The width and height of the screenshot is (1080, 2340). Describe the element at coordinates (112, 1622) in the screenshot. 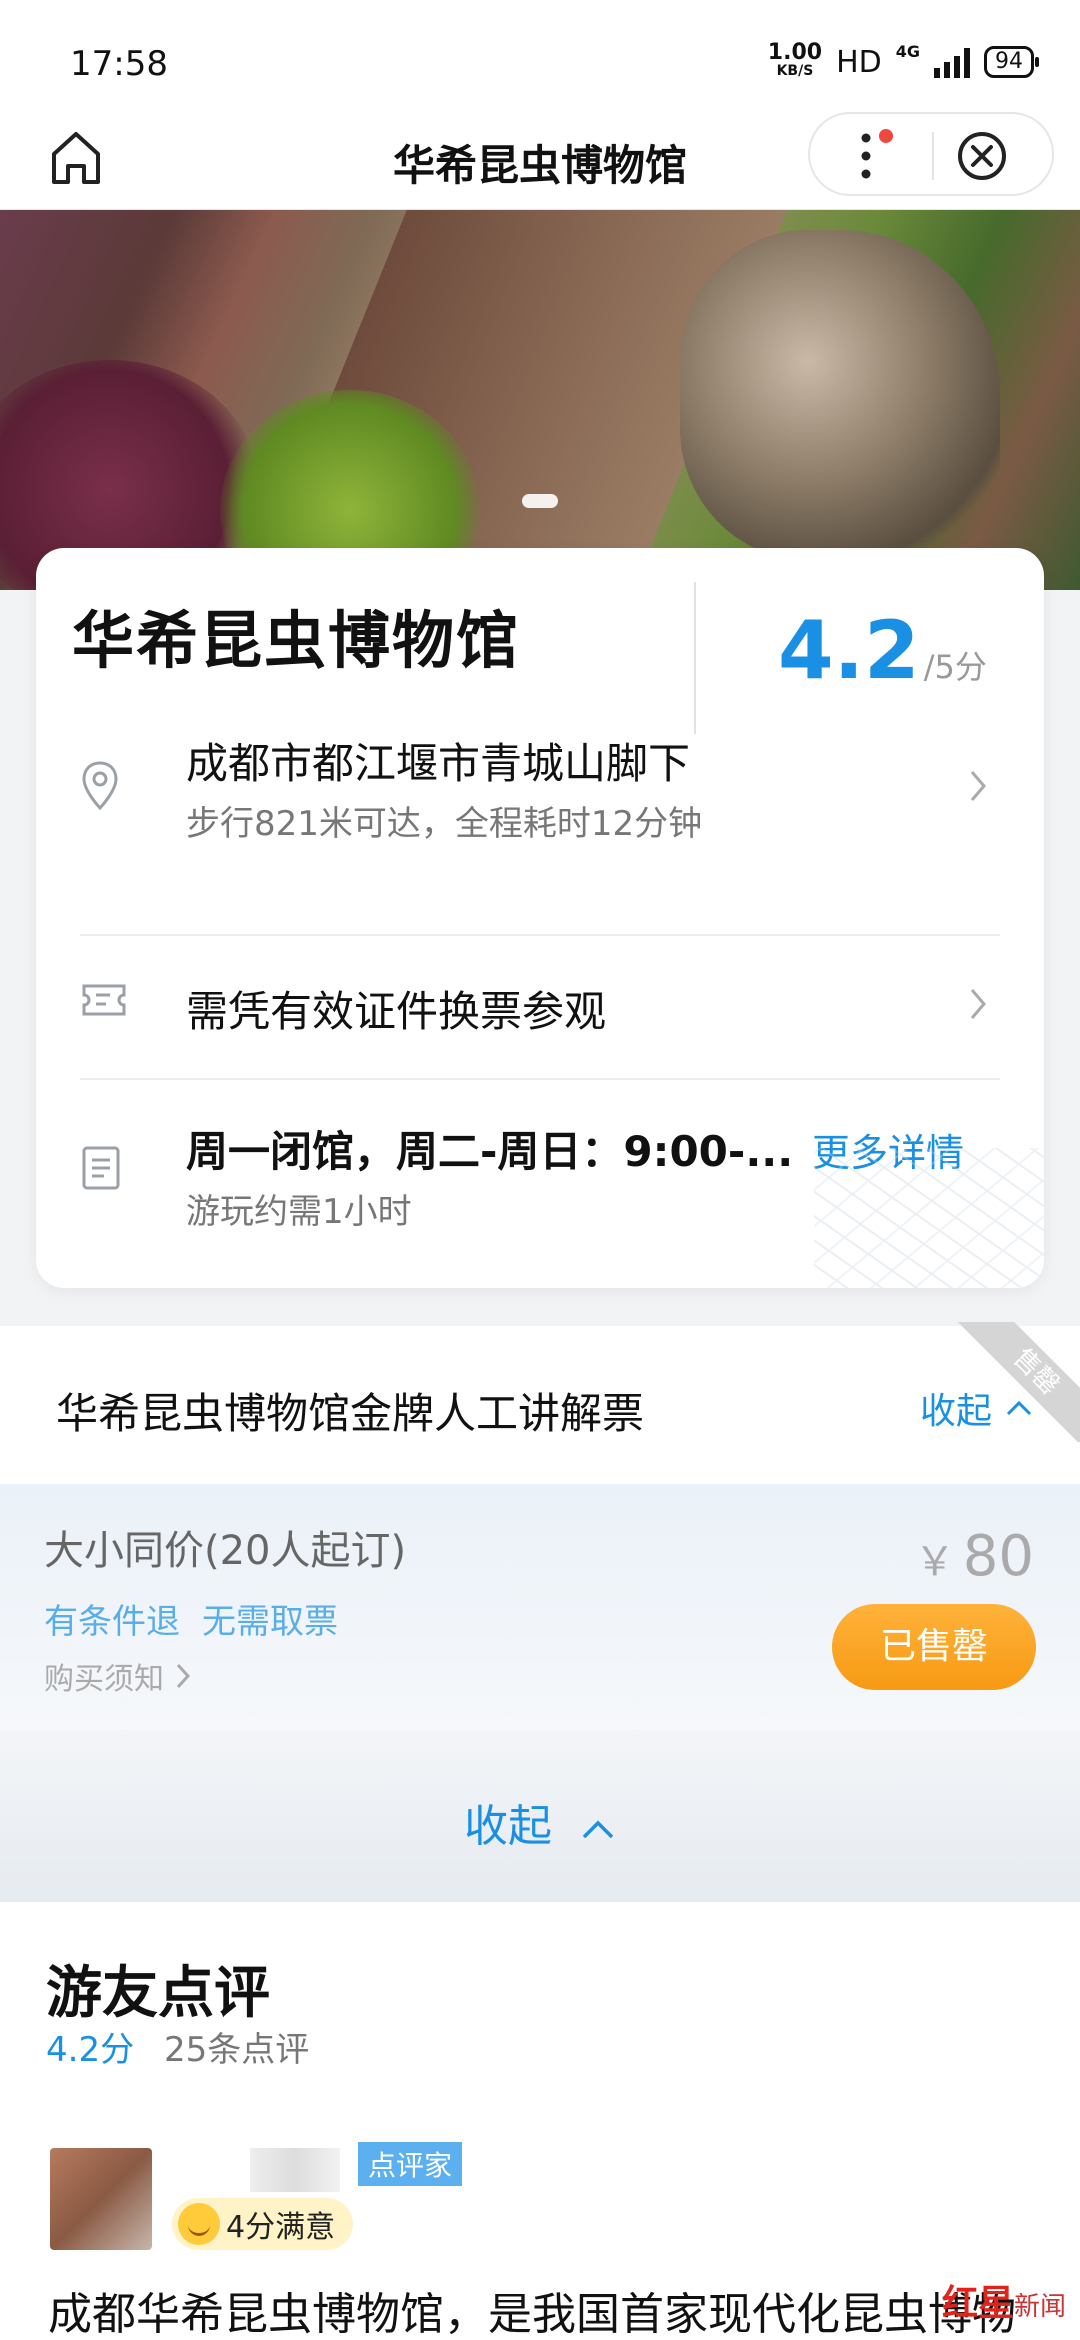

I see `refund-tag: 有条件退` at that location.